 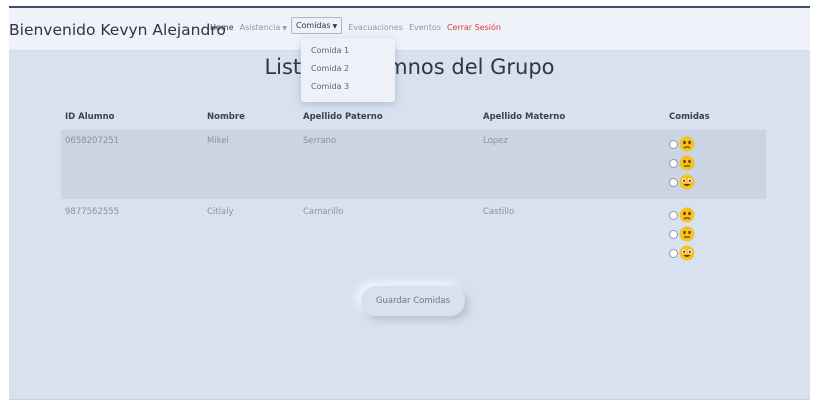 I want to click on nav-logout: Cerrar Sesión, so click(x=474, y=27).